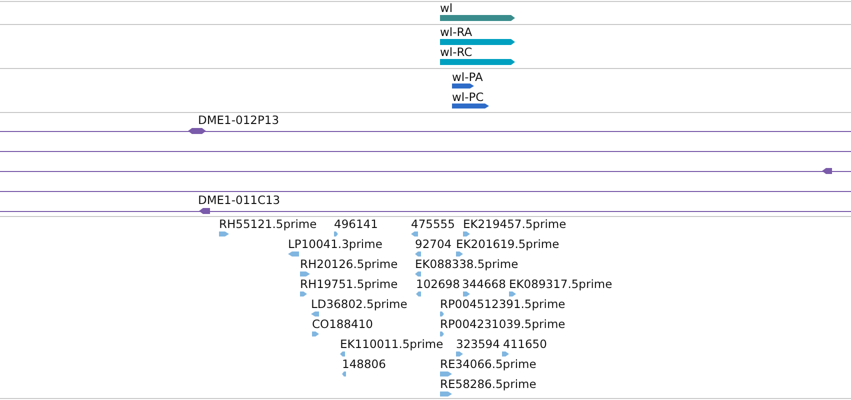 Image resolution: width=851 pixels, height=400 pixels. What do you see at coordinates (488, 364) in the screenshot?
I see `feature-label: RE34066.5prime` at bounding box center [488, 364].